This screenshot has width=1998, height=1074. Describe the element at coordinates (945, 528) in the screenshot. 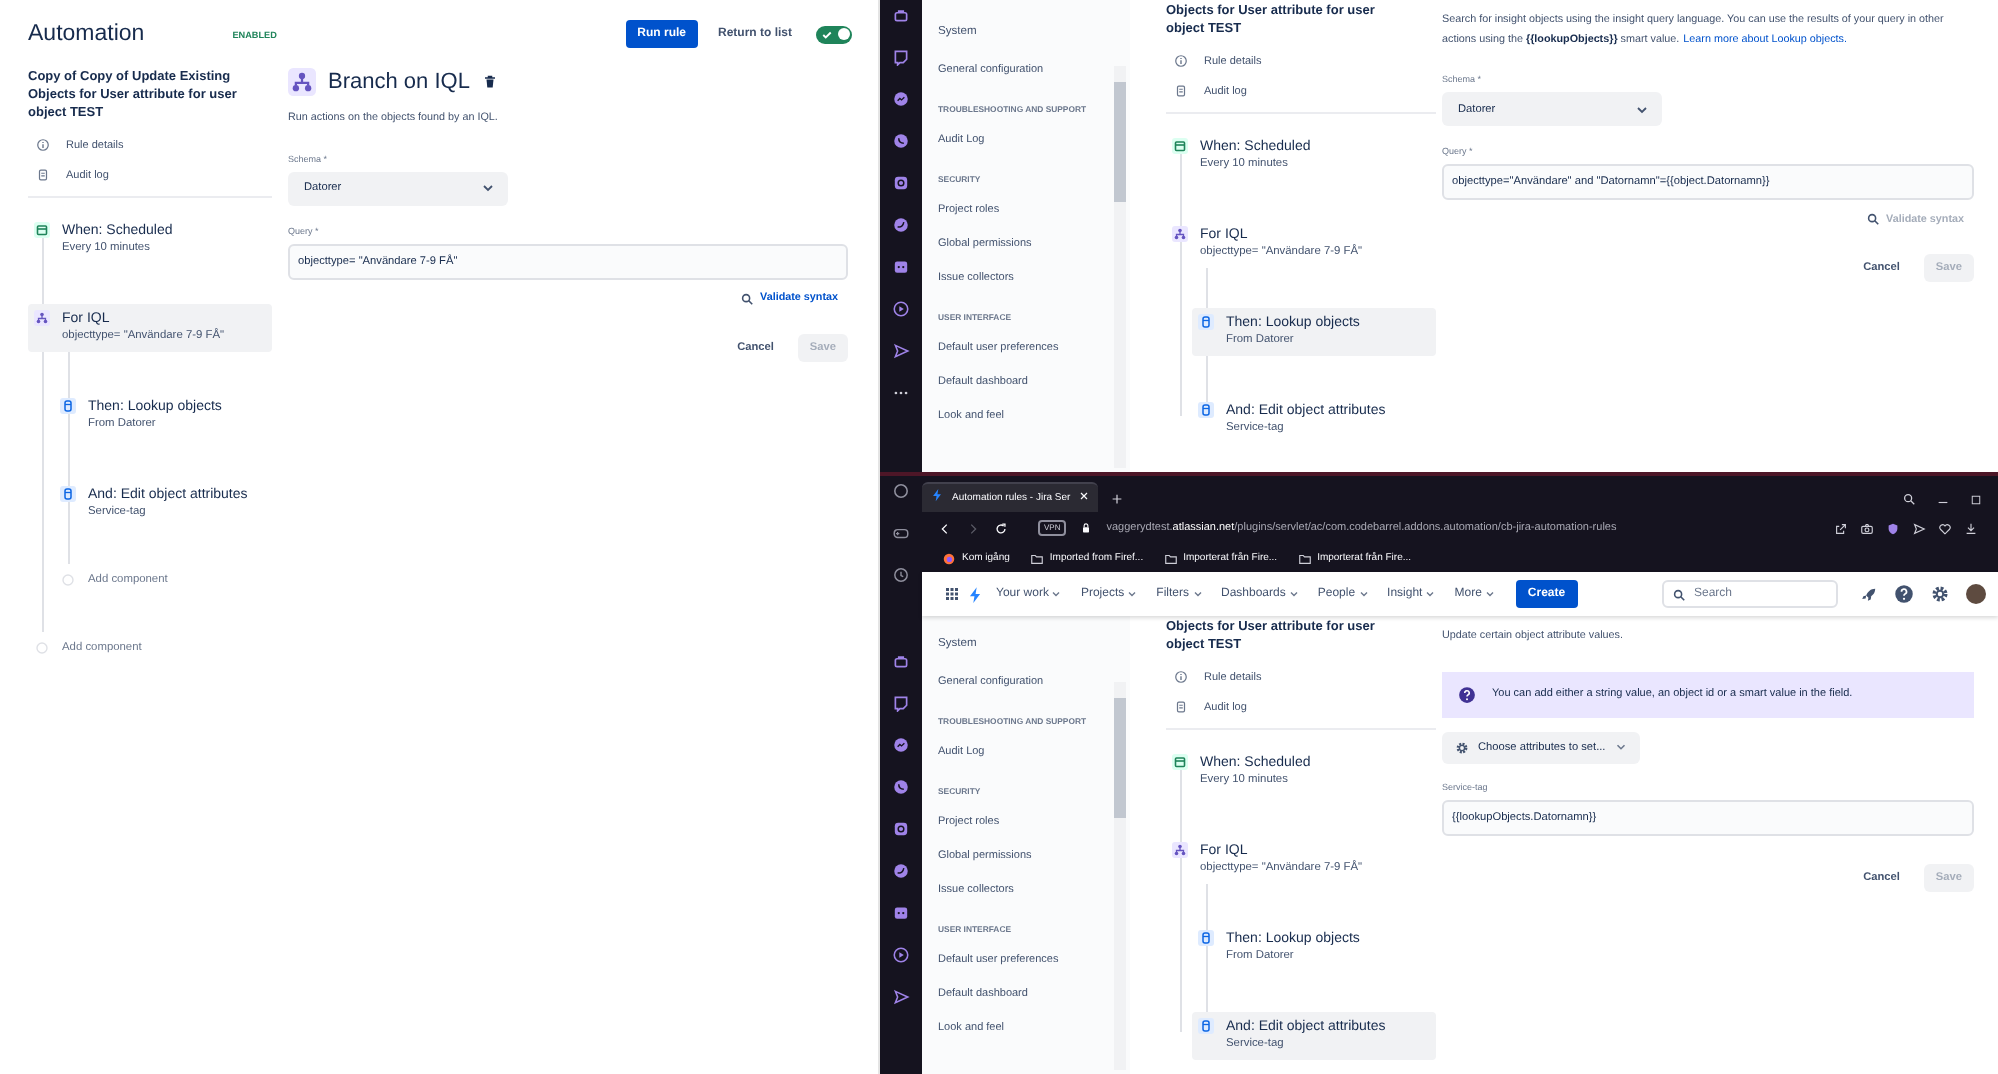

I see `back-icon` at that location.